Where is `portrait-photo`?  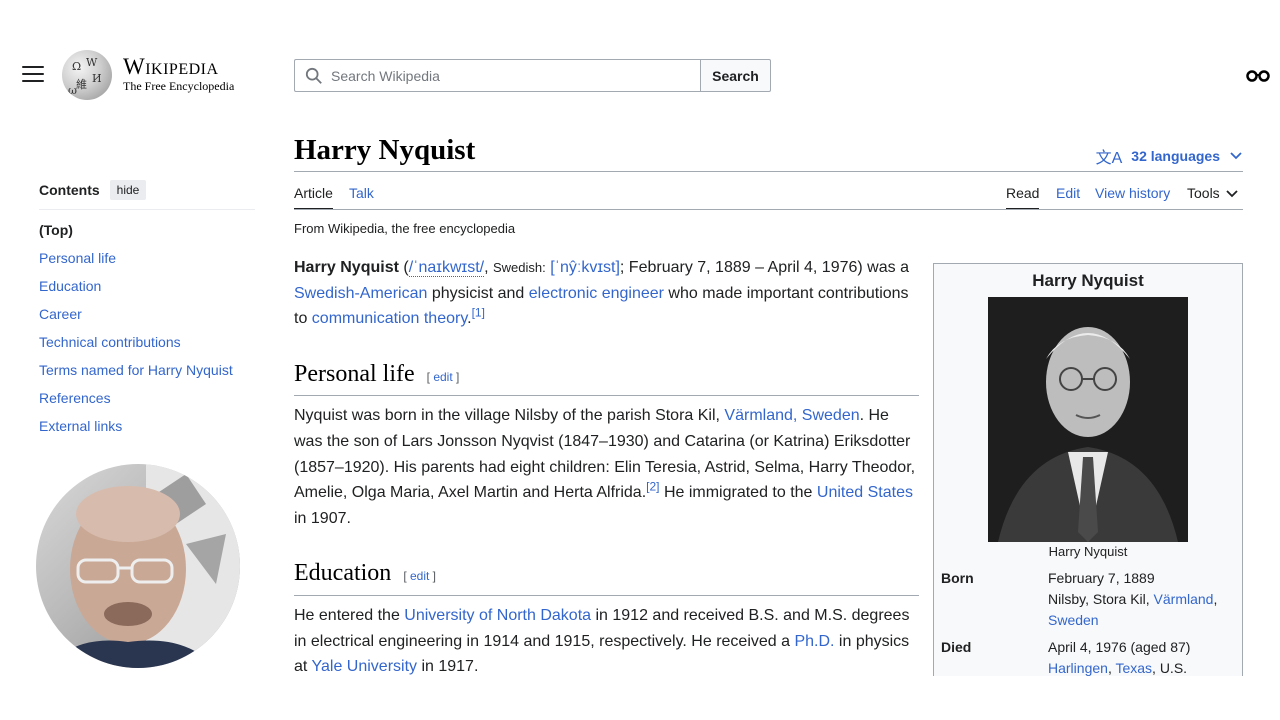
portrait-photo is located at coordinates (1088, 419).